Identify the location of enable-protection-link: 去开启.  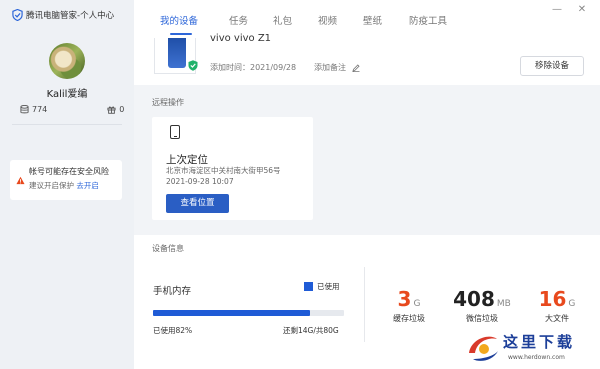
(87, 185).